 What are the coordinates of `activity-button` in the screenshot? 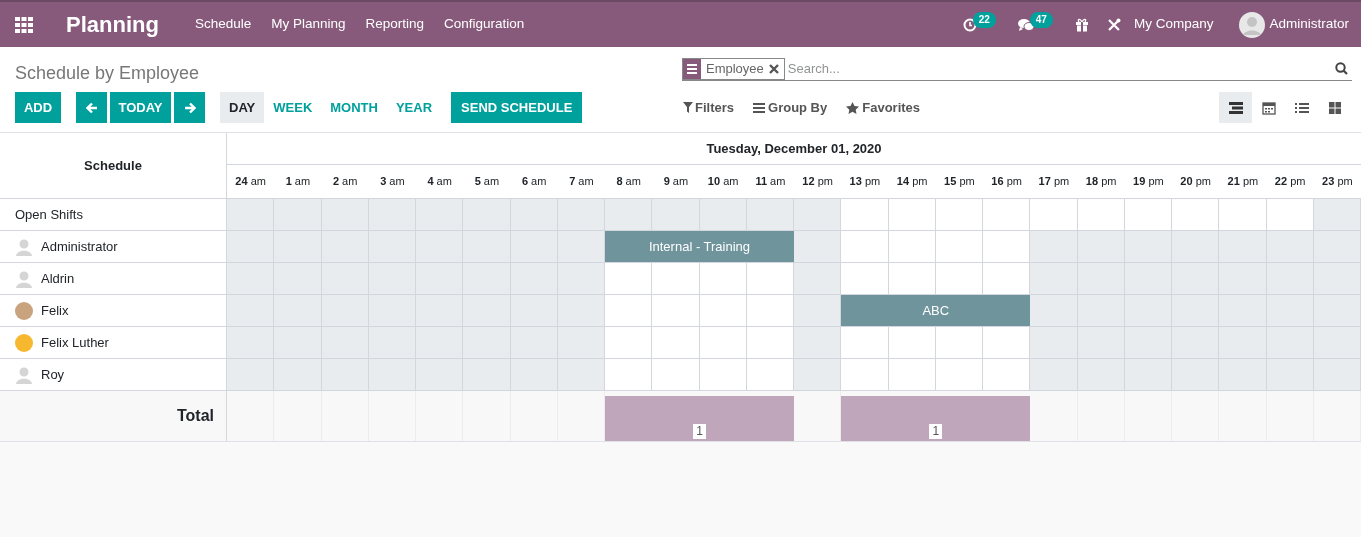 It's located at (969, 24).